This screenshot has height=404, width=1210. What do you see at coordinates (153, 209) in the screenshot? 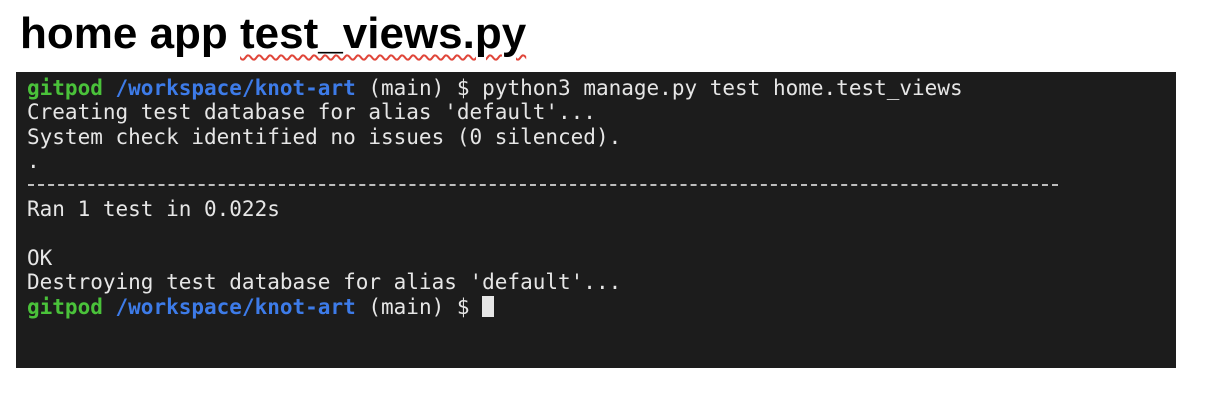
I see `output-ran-tests: Ran 1 test in 0.022s` at bounding box center [153, 209].